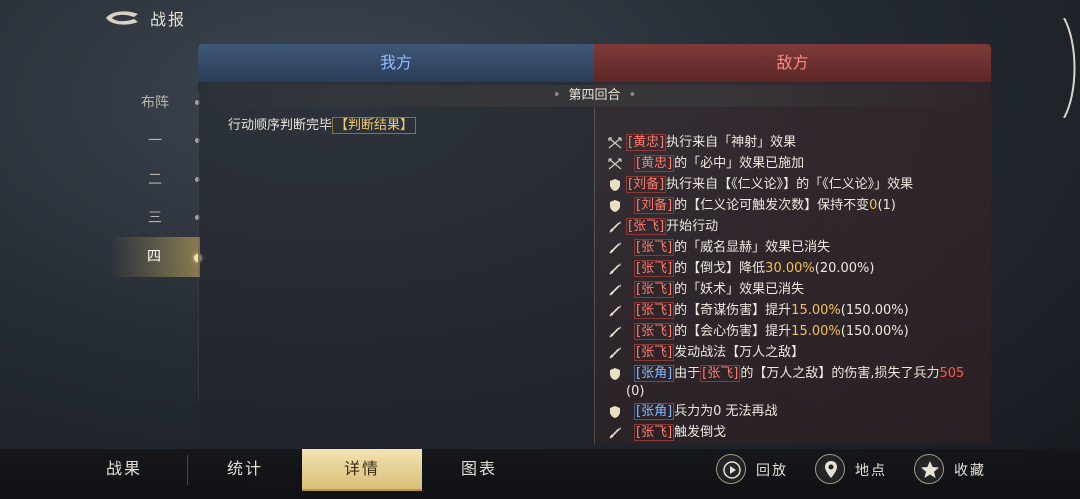 This screenshot has height=499, width=1080. I want to click on replay-label: 回放, so click(772, 471).